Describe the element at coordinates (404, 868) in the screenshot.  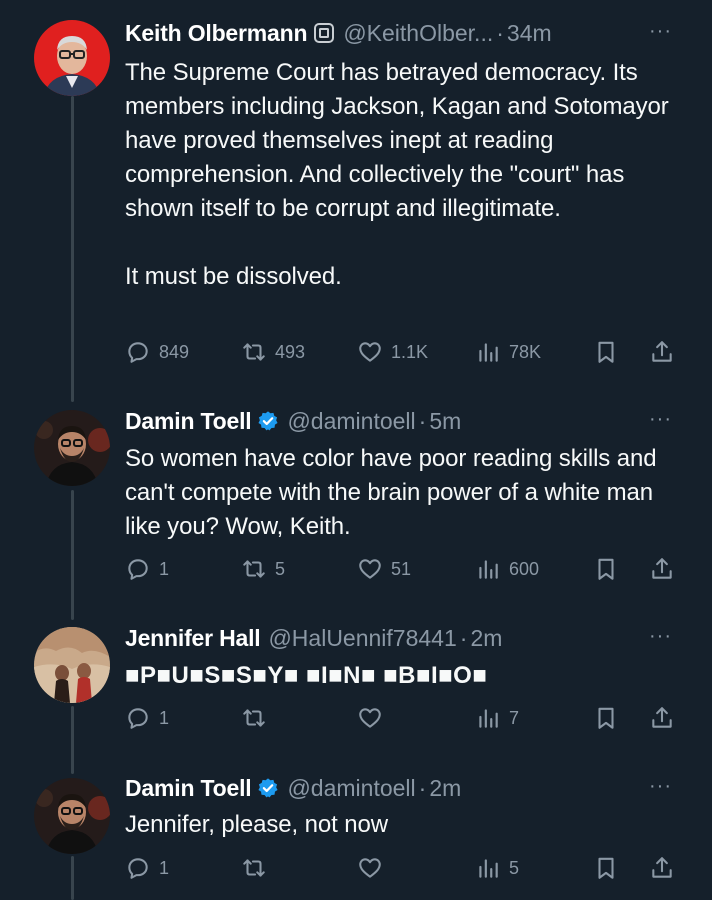
I see `action-bar: 1 5` at that location.